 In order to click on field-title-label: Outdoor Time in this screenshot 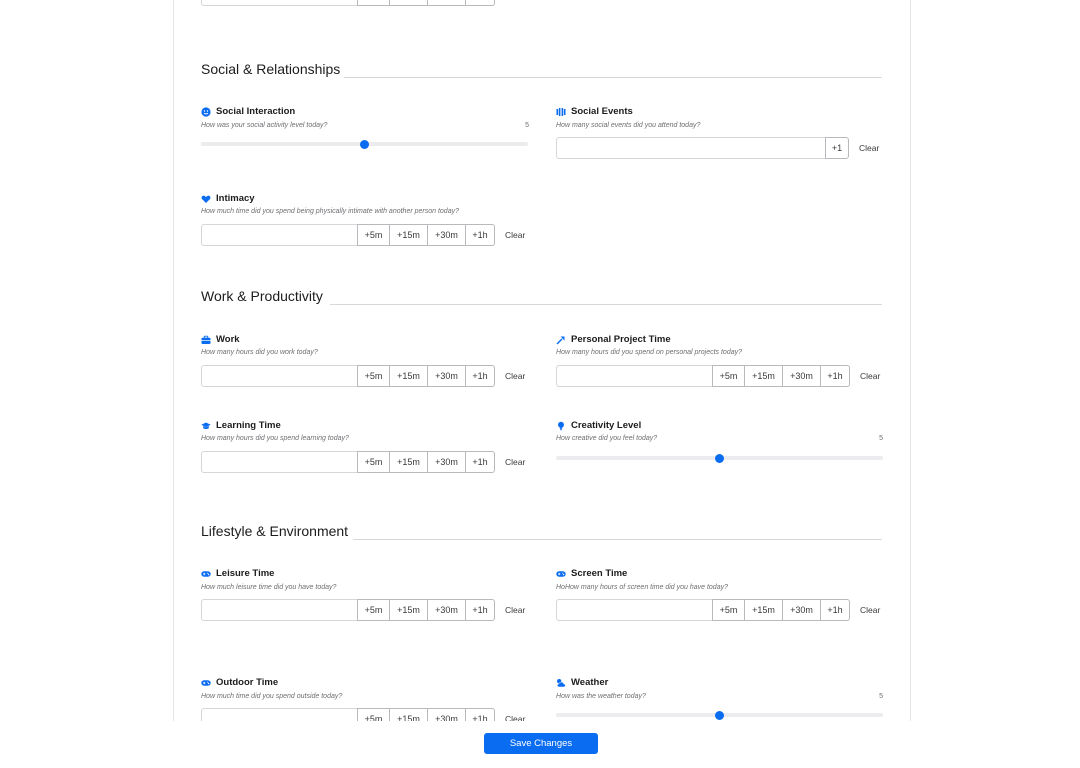, I will do `click(247, 682)`.